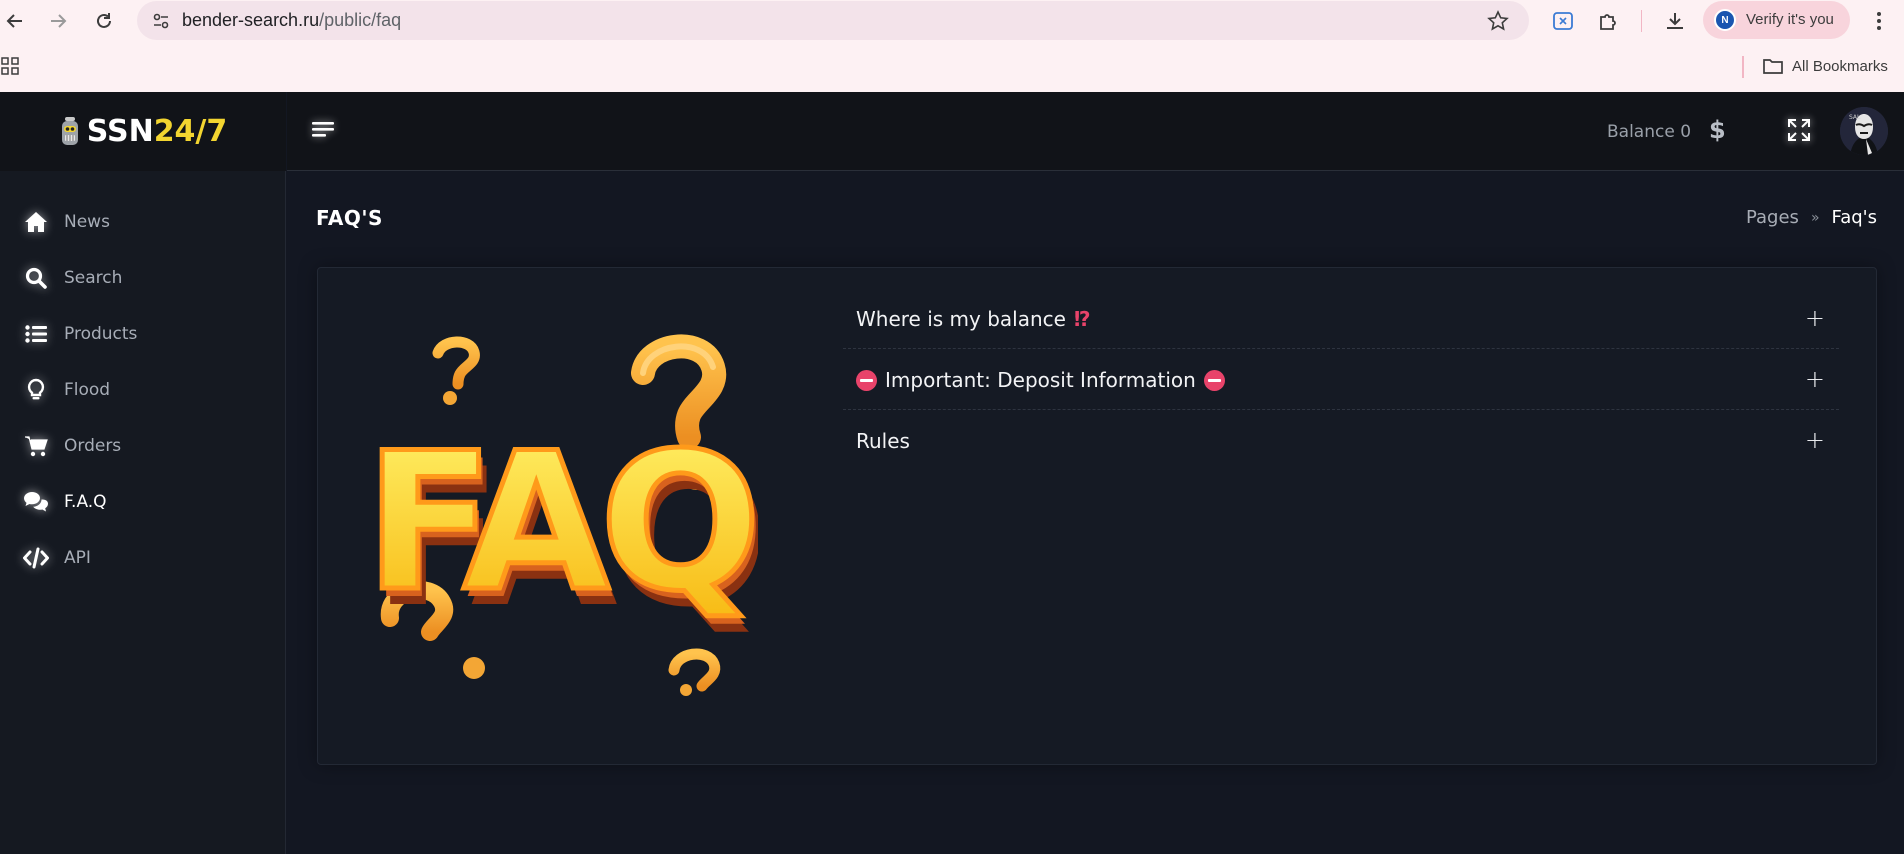 Image resolution: width=1904 pixels, height=854 pixels. I want to click on faq-illustration: FAQ FAQ FAQ, so click(568, 515).